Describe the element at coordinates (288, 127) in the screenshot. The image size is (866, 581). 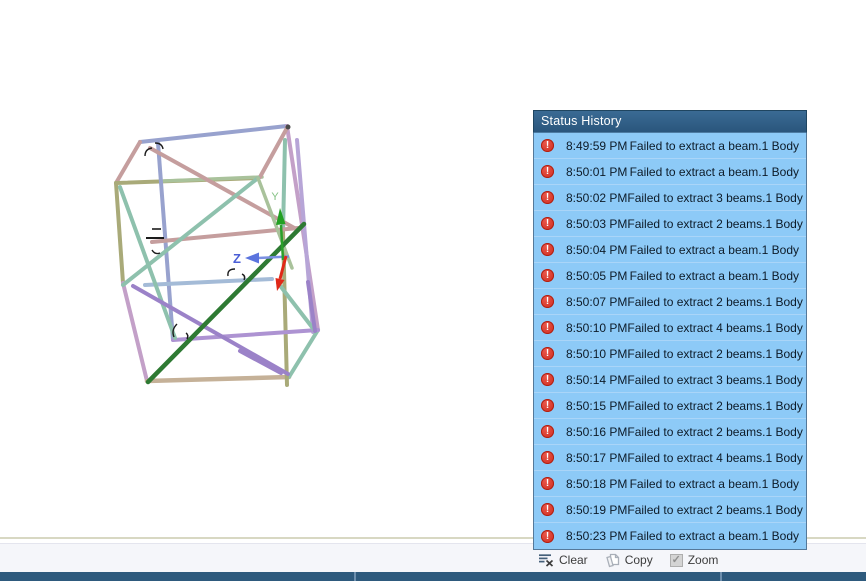
I see `vertex-point` at that location.